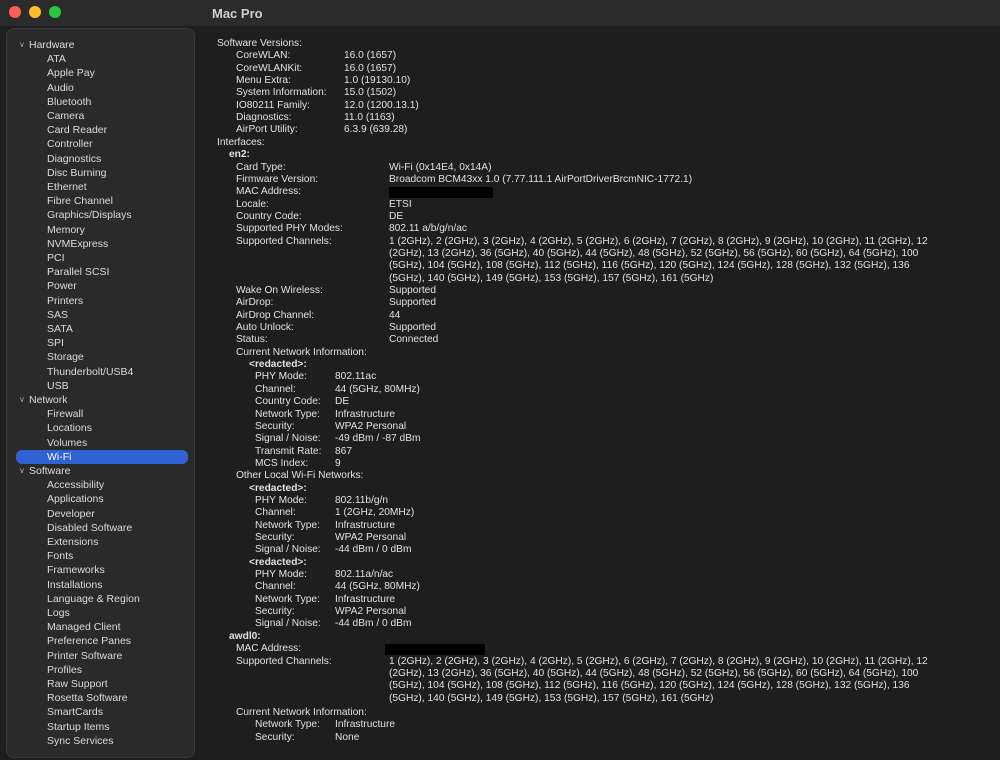 The width and height of the screenshot is (1000, 760). I want to click on info-value: DE, so click(342, 402).